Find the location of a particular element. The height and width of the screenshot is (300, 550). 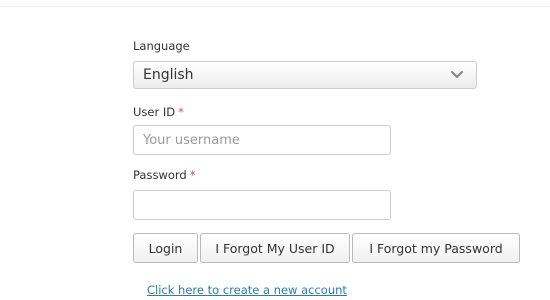

language-label-text: Language is located at coordinates (161, 46).